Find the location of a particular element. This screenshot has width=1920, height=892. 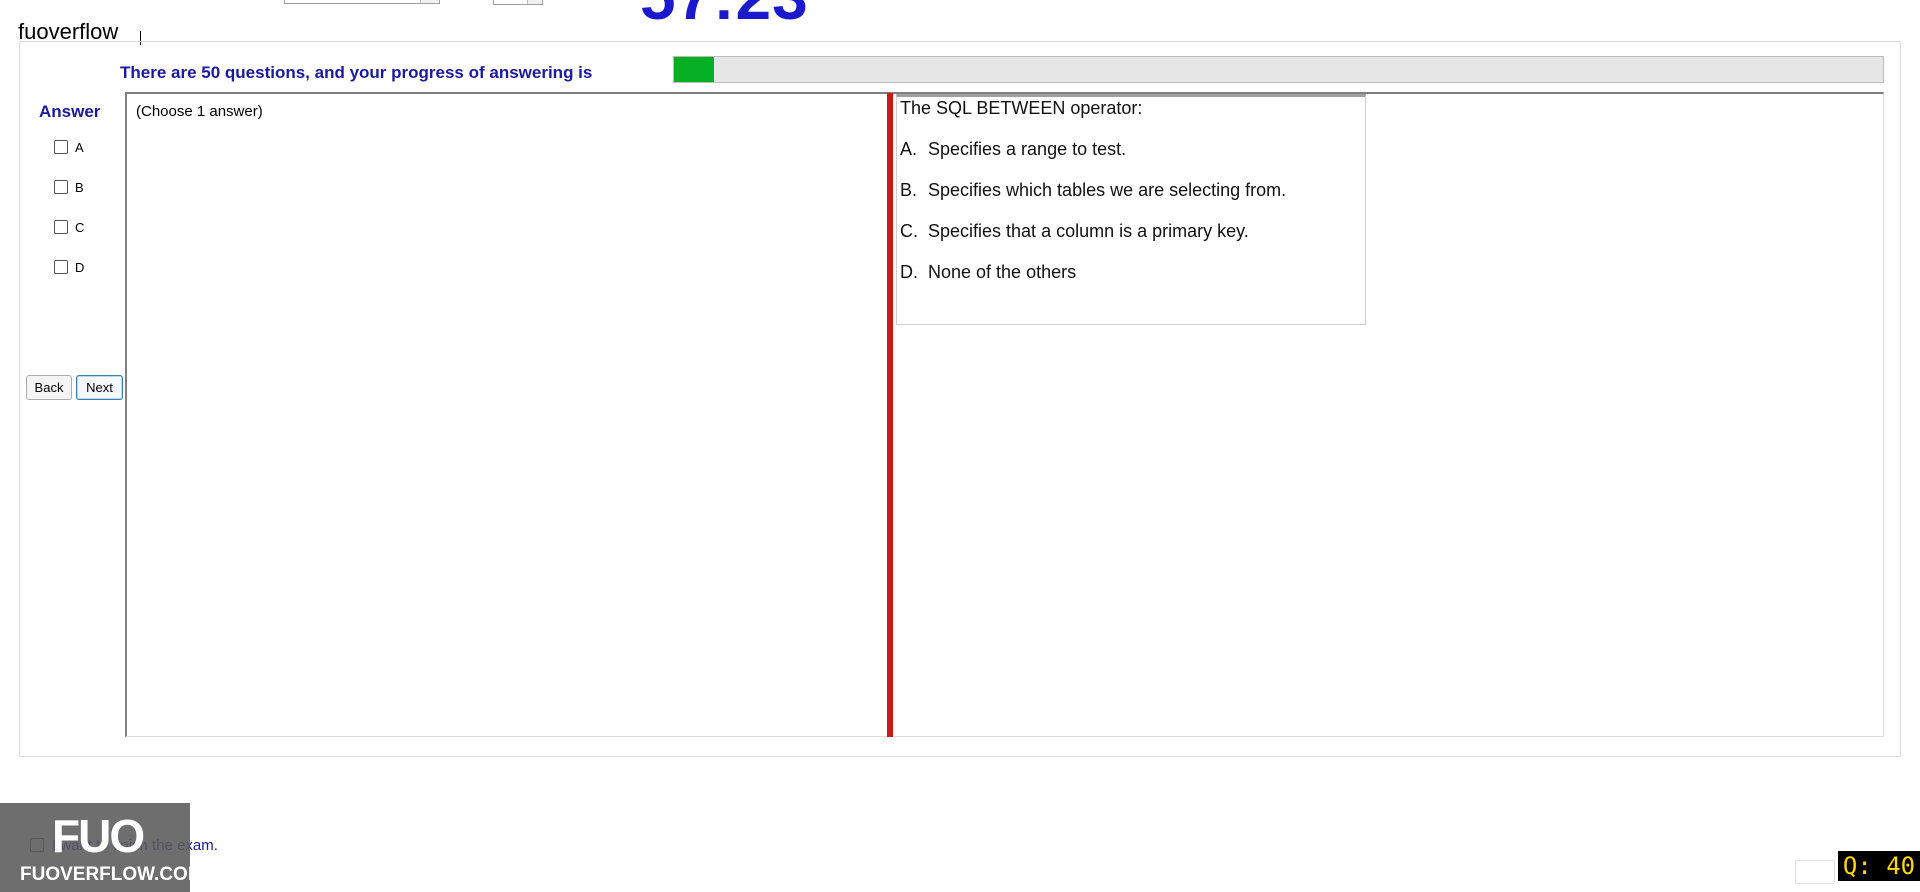

dropdown-arrow-icon is located at coordinates (429, 1).